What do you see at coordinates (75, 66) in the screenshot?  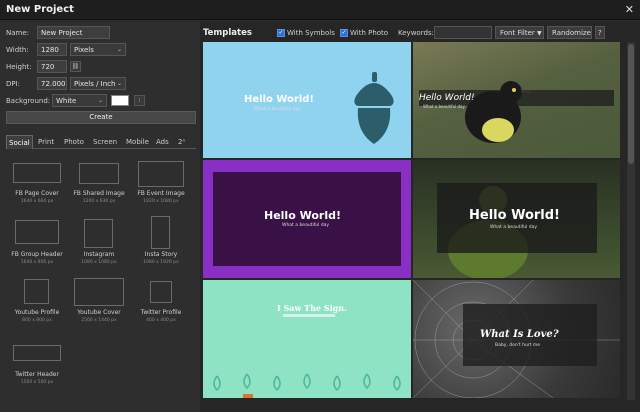 I see `link-ratio-icon: ⛓` at bounding box center [75, 66].